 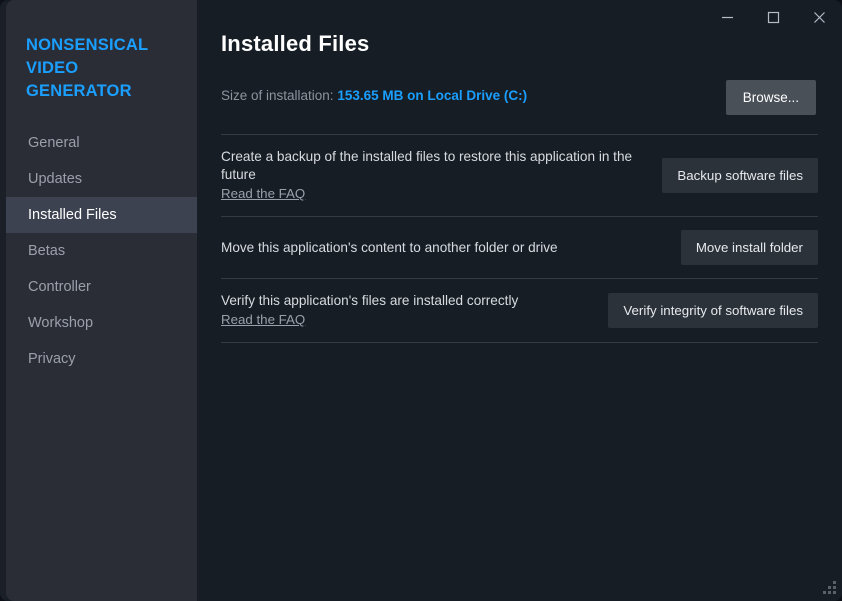 I want to click on sidebar-item-privacy: Privacy, so click(x=101, y=359).